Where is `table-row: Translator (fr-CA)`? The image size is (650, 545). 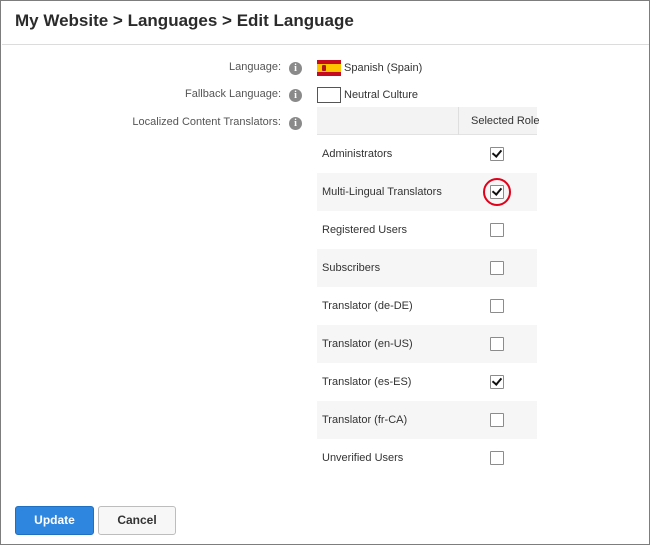
table-row: Translator (fr-CA) is located at coordinates (427, 420).